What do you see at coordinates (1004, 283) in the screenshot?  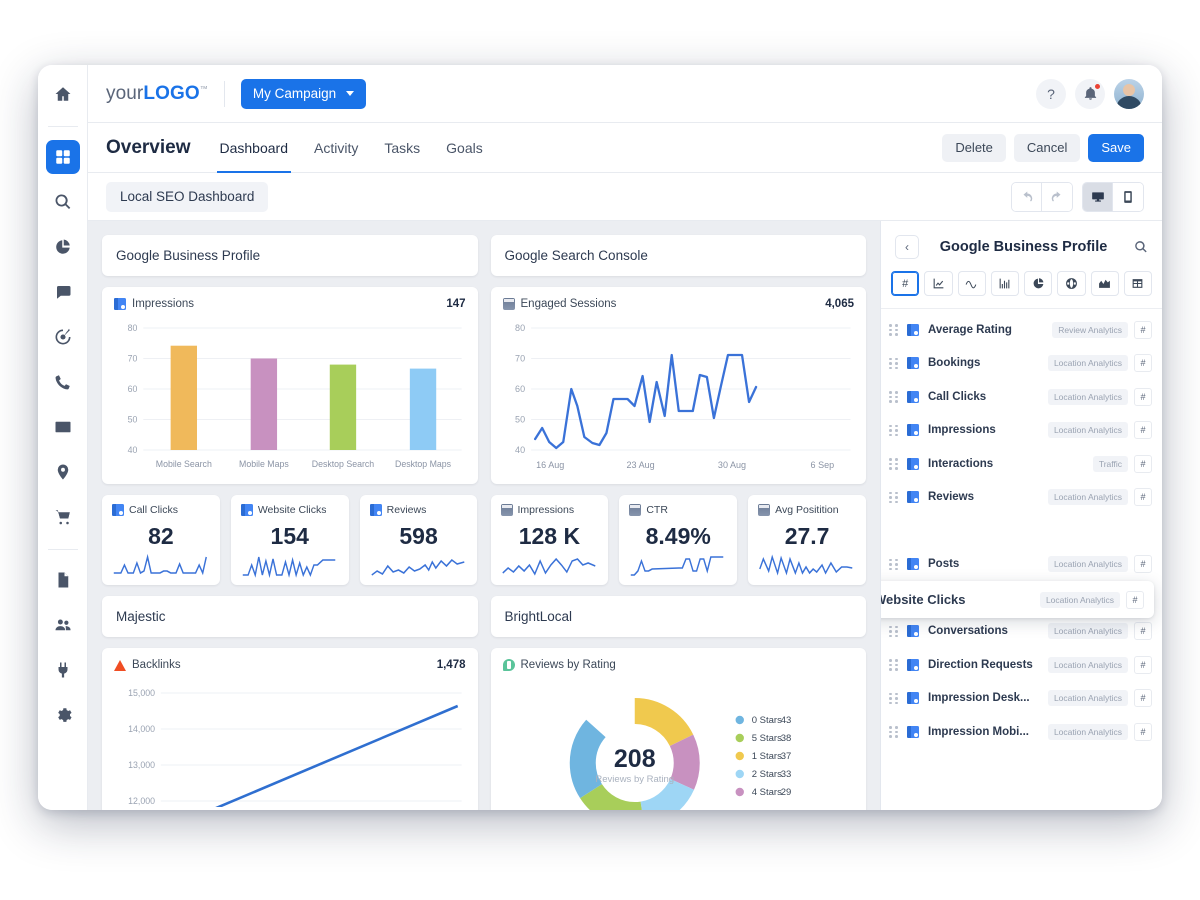 I see `type-bar-chart-button` at bounding box center [1004, 283].